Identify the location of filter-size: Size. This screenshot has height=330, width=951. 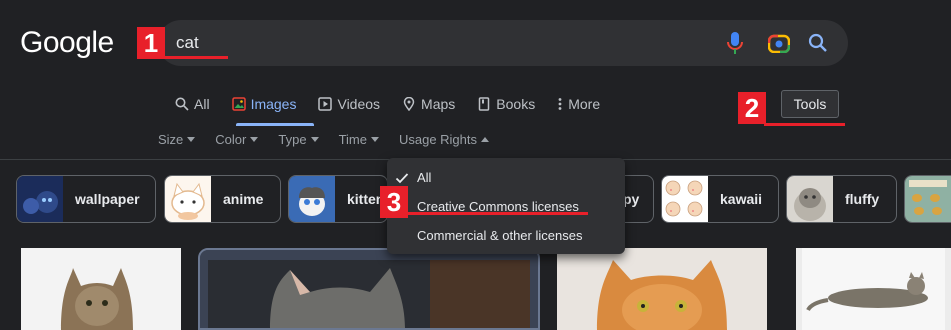
(177, 139).